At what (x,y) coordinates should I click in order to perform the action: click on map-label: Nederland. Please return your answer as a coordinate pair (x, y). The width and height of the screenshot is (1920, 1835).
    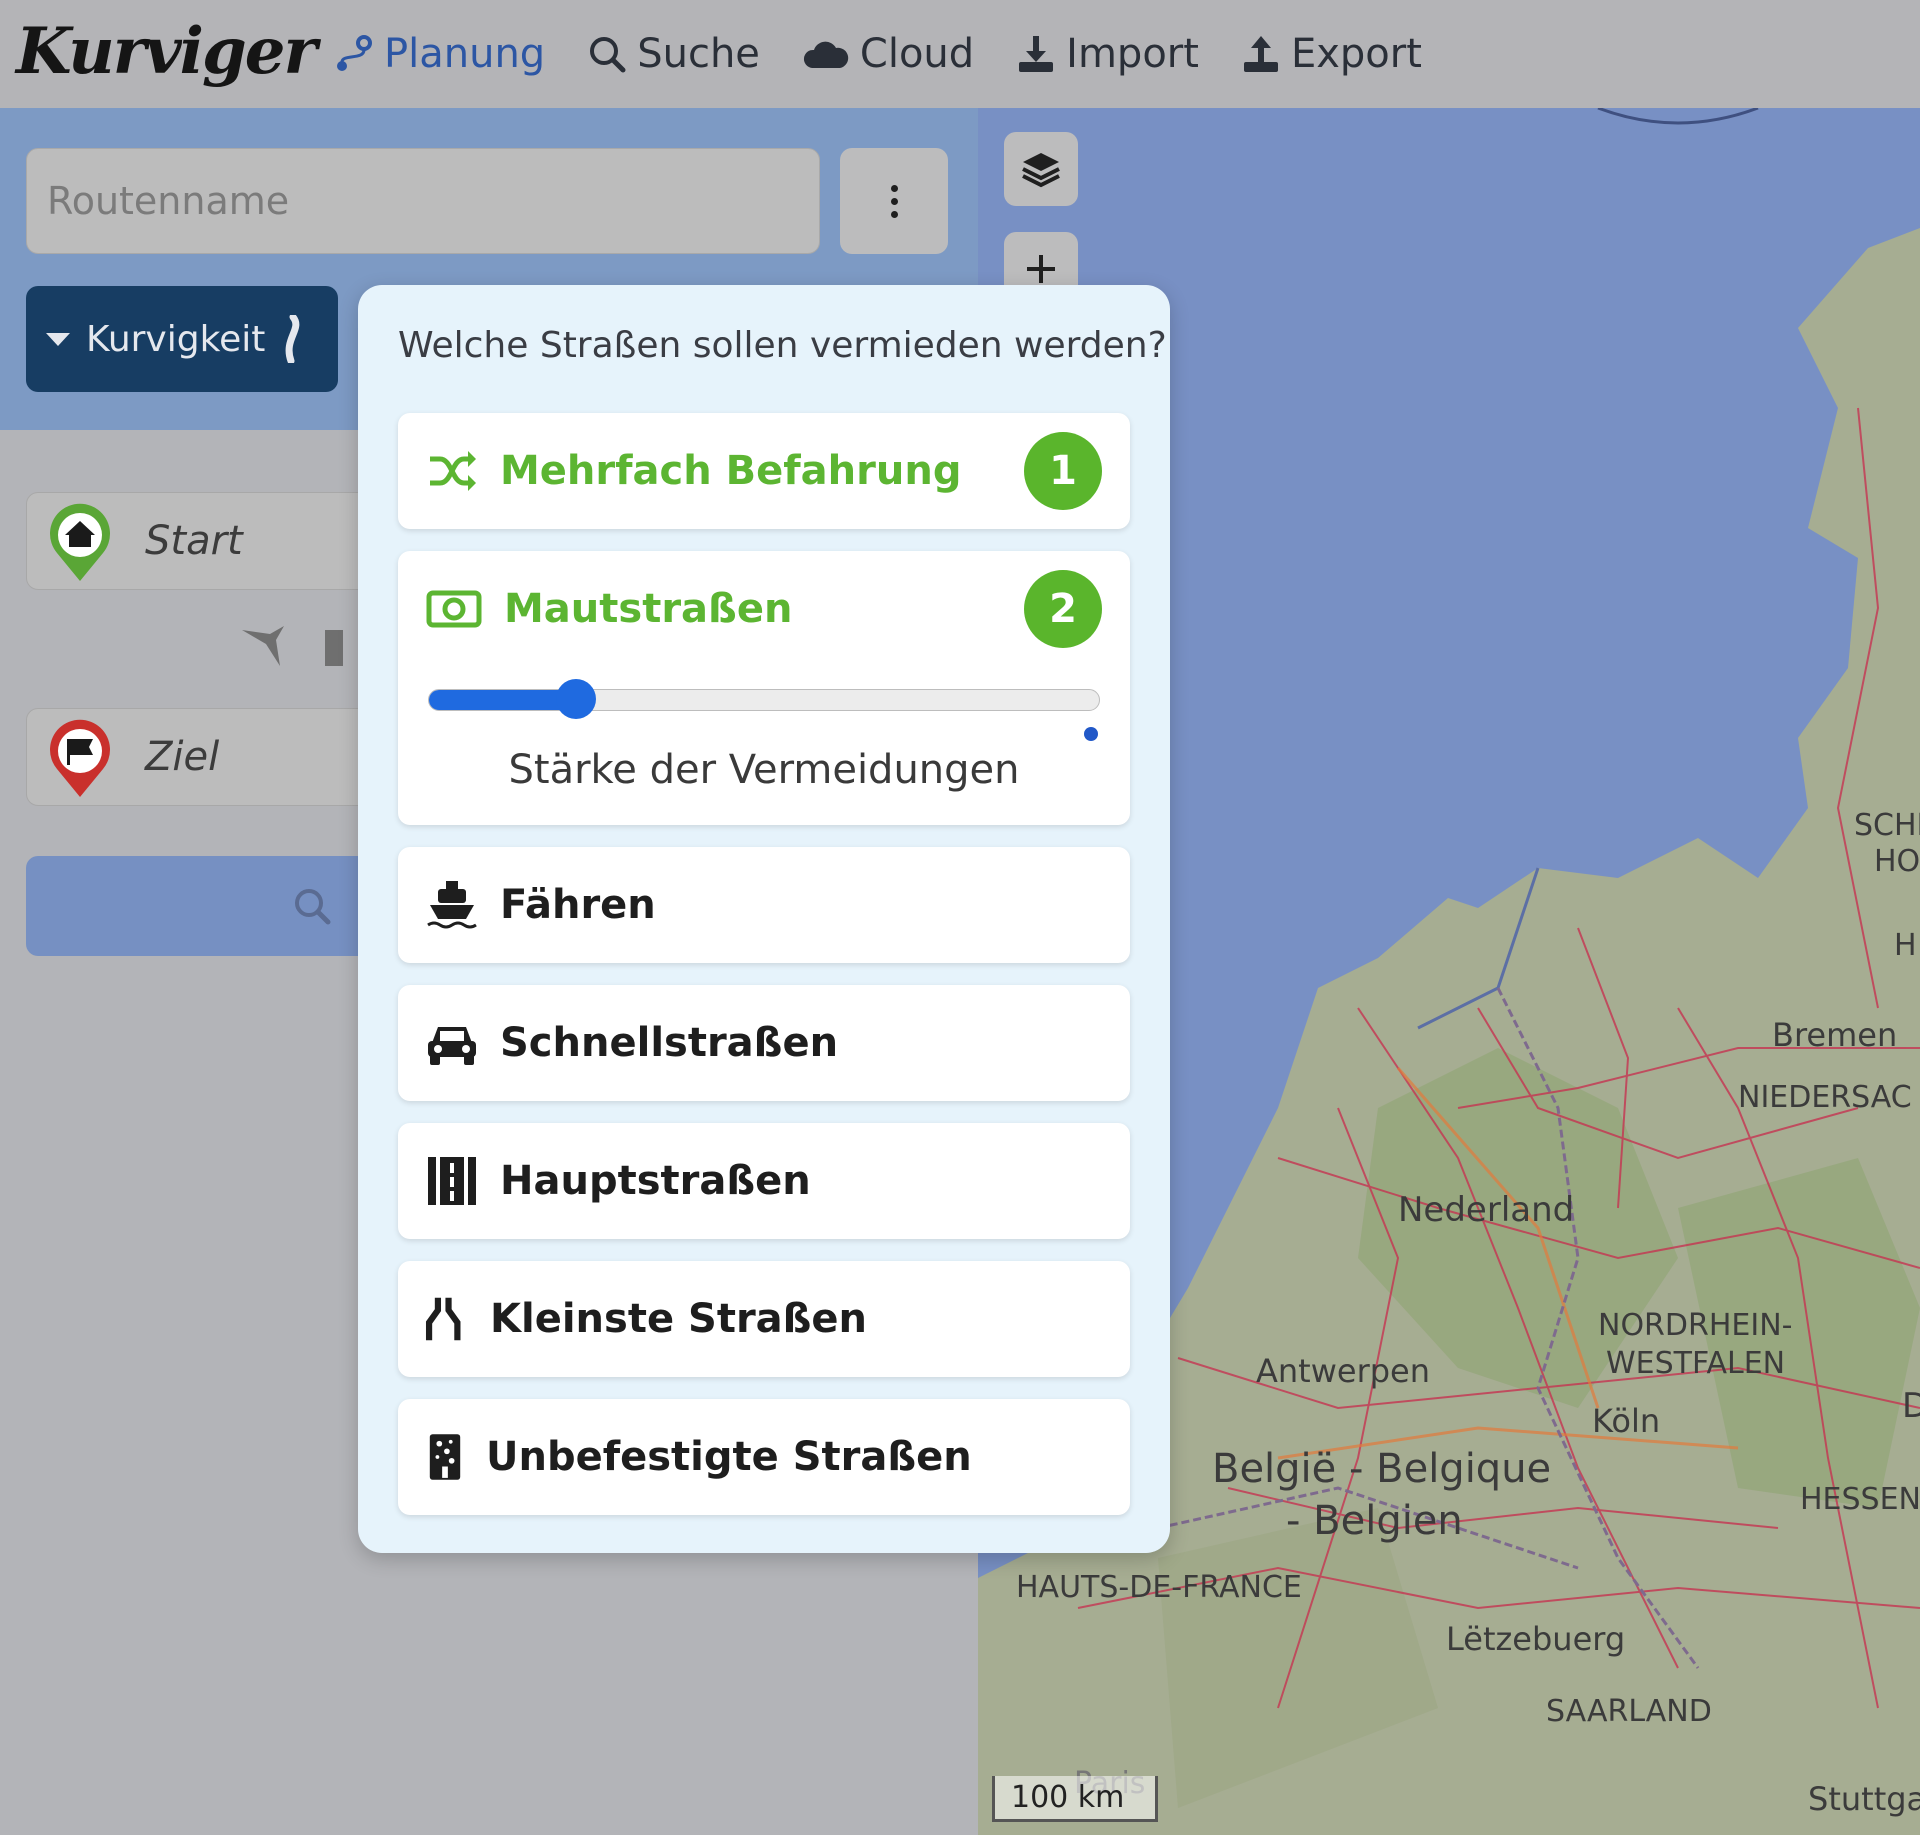
    Looking at the image, I should click on (1486, 1210).